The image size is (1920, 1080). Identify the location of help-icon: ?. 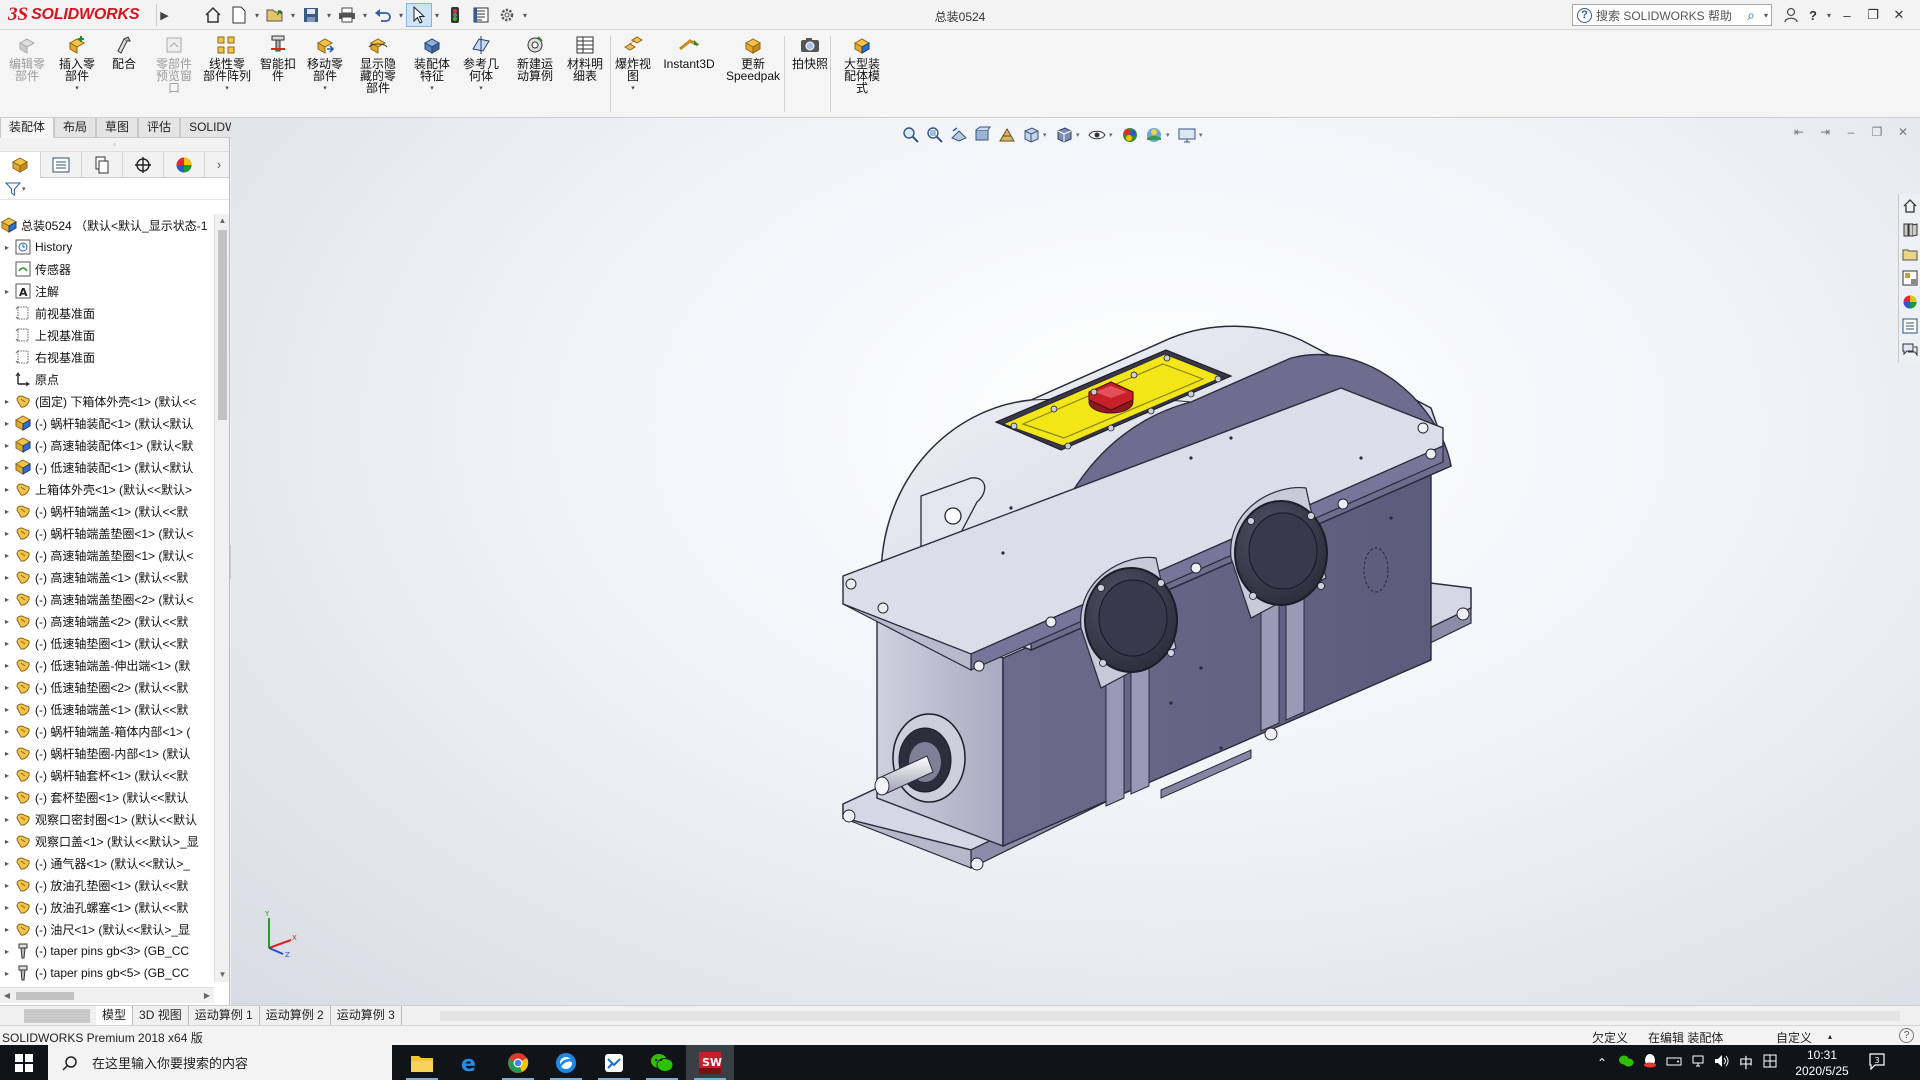
(1813, 15).